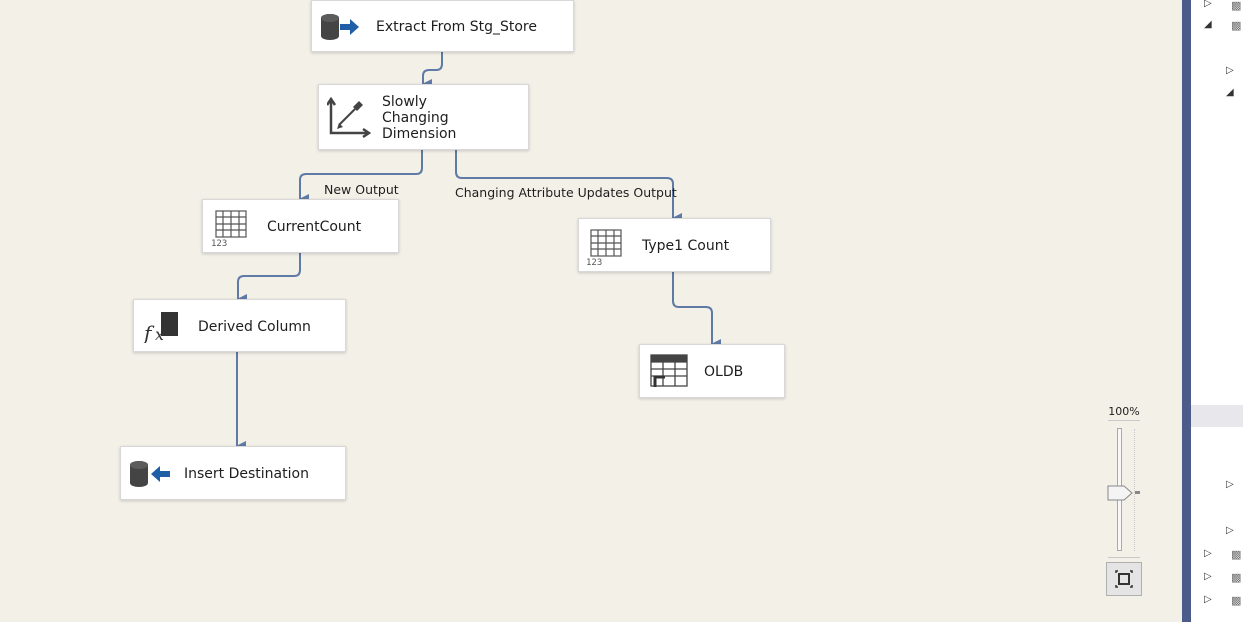  I want to click on component-label: CurrentCount, so click(314, 227).